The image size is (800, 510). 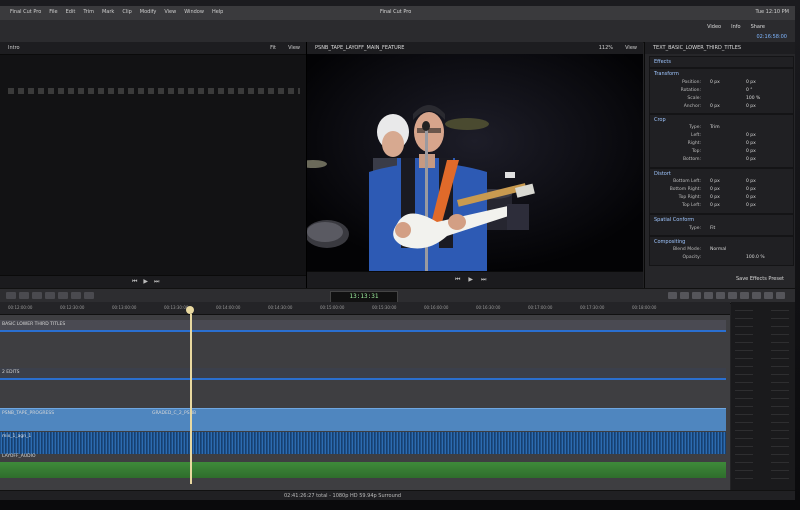 What do you see at coordinates (662, 174) in the screenshot?
I see `distort-title: Distort` at bounding box center [662, 174].